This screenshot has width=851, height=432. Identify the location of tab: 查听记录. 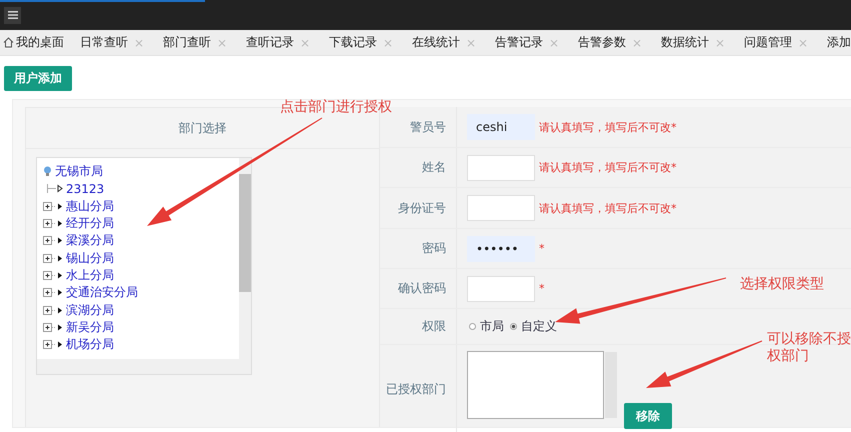
(270, 42).